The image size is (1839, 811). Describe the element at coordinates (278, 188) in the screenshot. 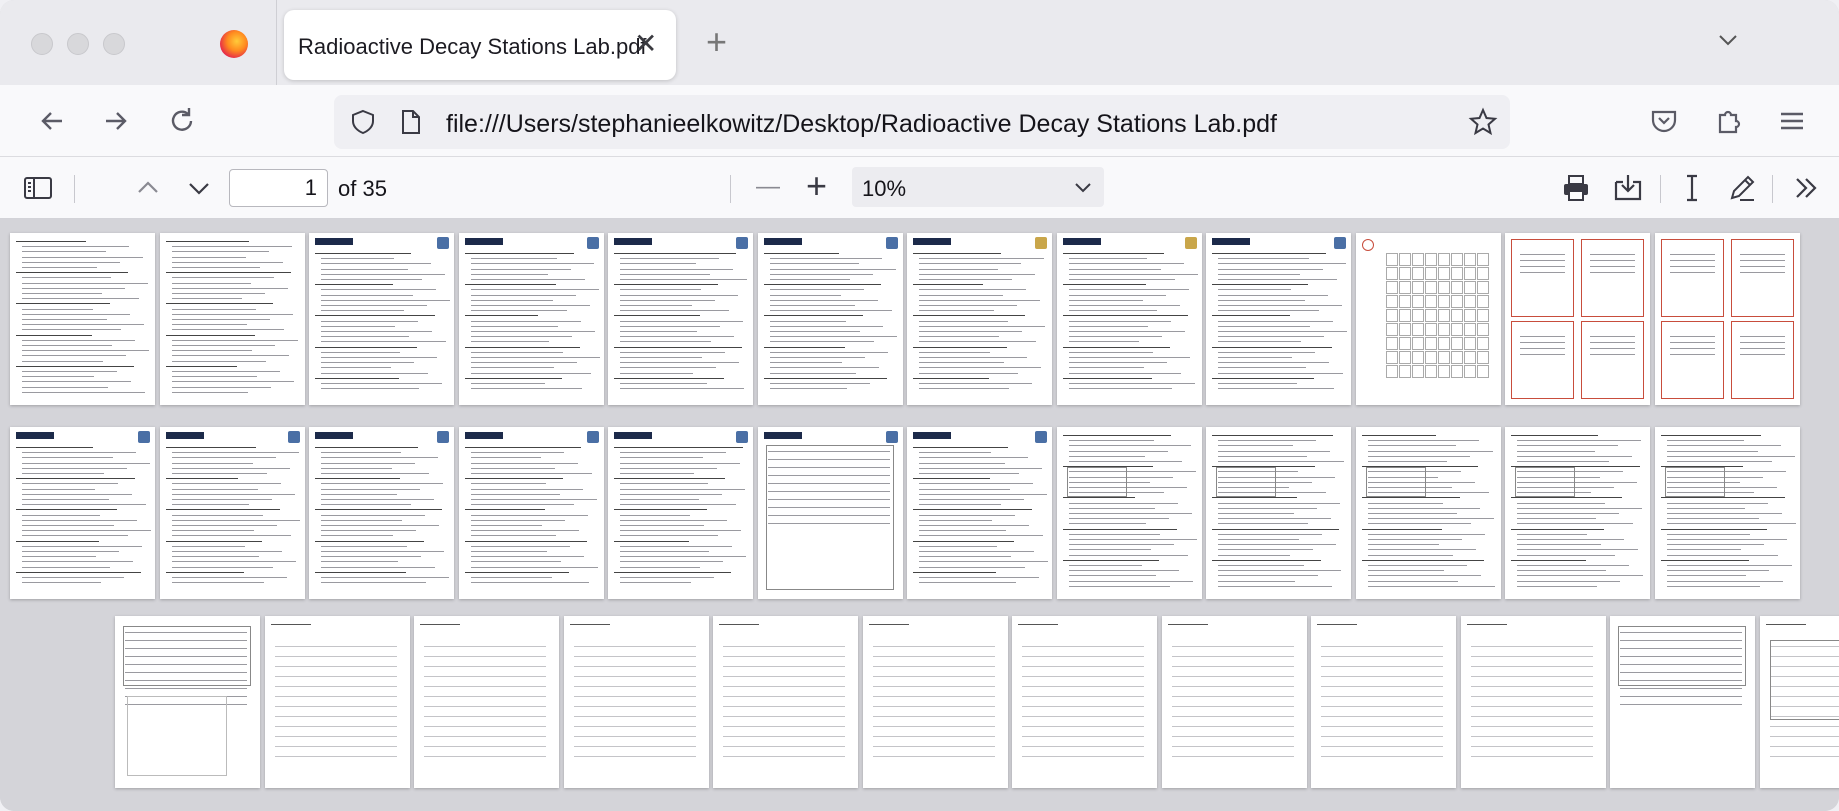

I see `page-number-input` at that location.